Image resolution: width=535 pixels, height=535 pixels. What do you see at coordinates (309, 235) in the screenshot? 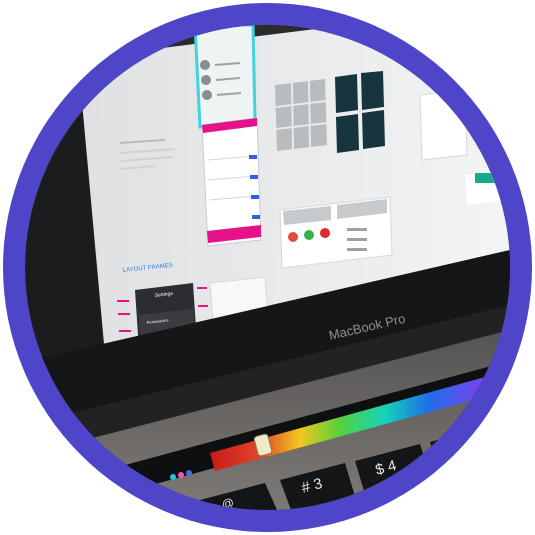
I see `phone-icon` at bounding box center [309, 235].